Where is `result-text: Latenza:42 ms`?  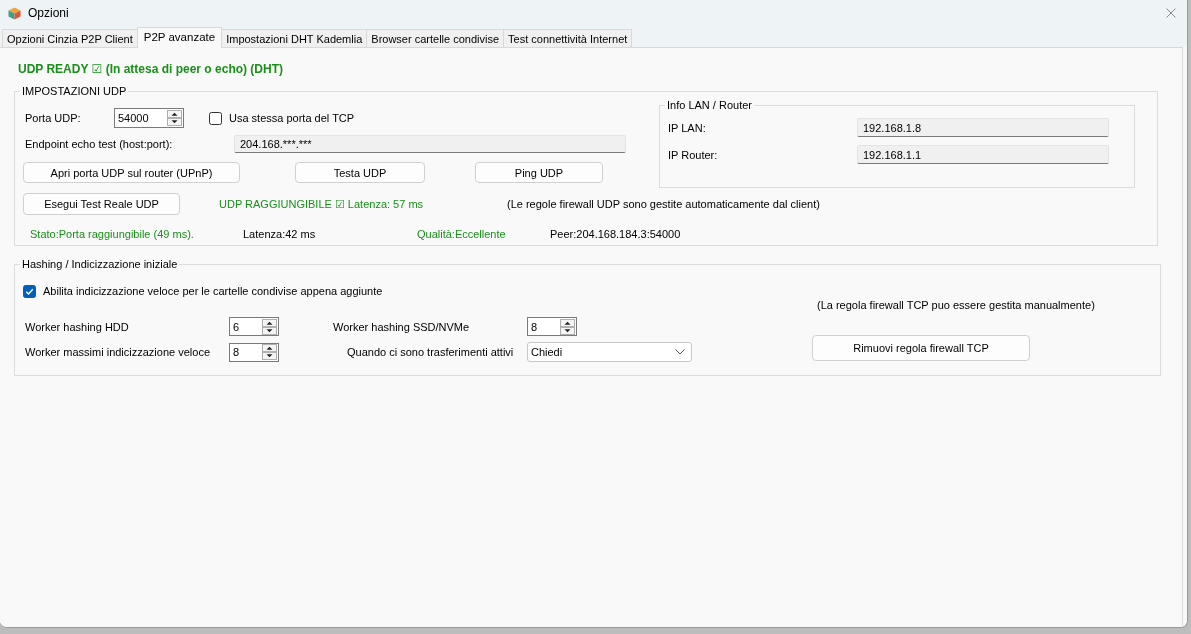
result-text: Latenza:42 ms is located at coordinates (280, 234).